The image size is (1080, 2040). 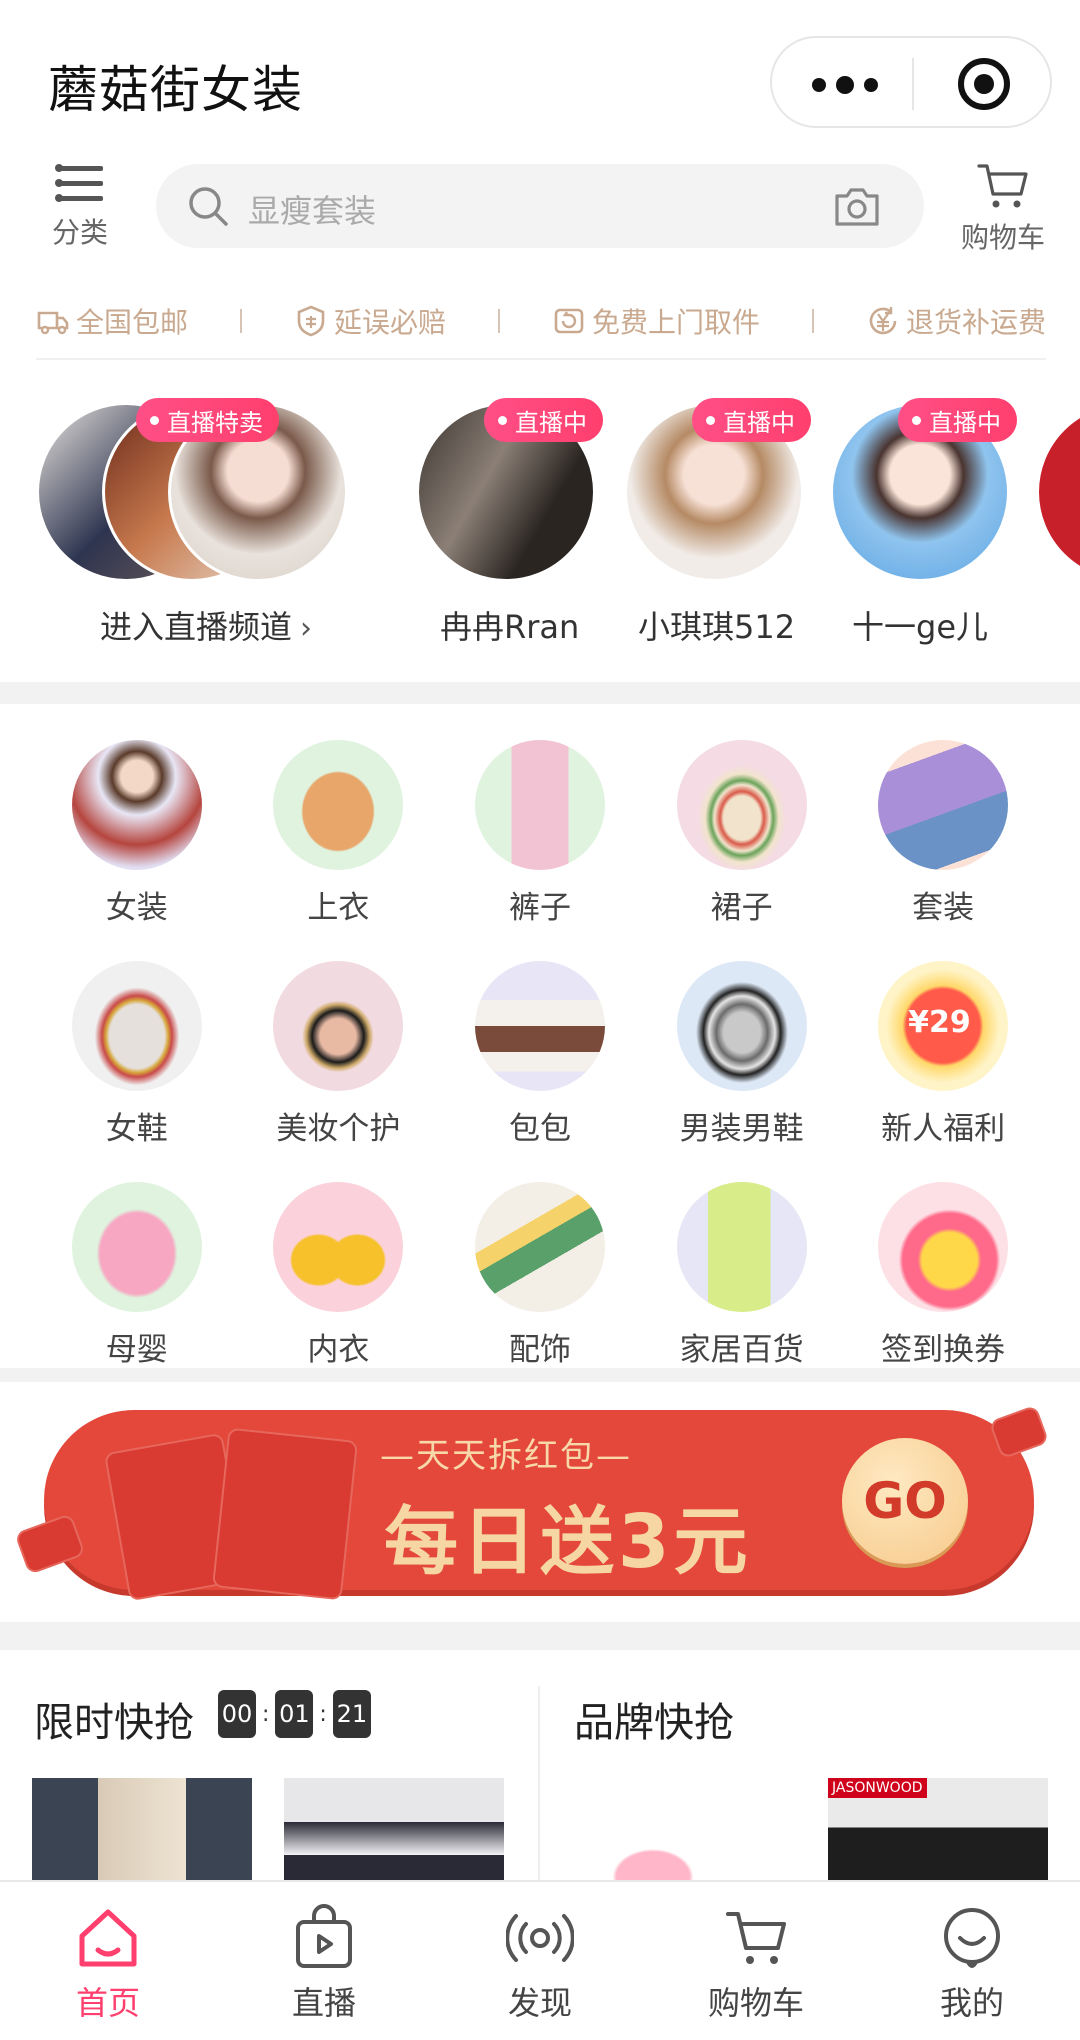 I want to click on search-icon, so click(x=208, y=206).